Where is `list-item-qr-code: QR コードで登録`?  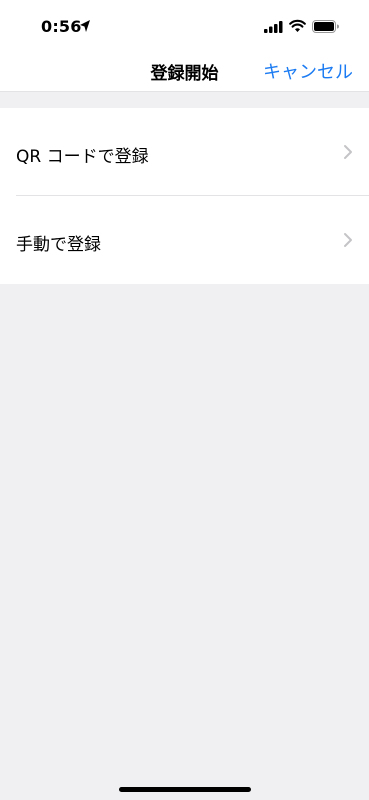
list-item-qr-code: QR コードで登録 is located at coordinates (184, 152).